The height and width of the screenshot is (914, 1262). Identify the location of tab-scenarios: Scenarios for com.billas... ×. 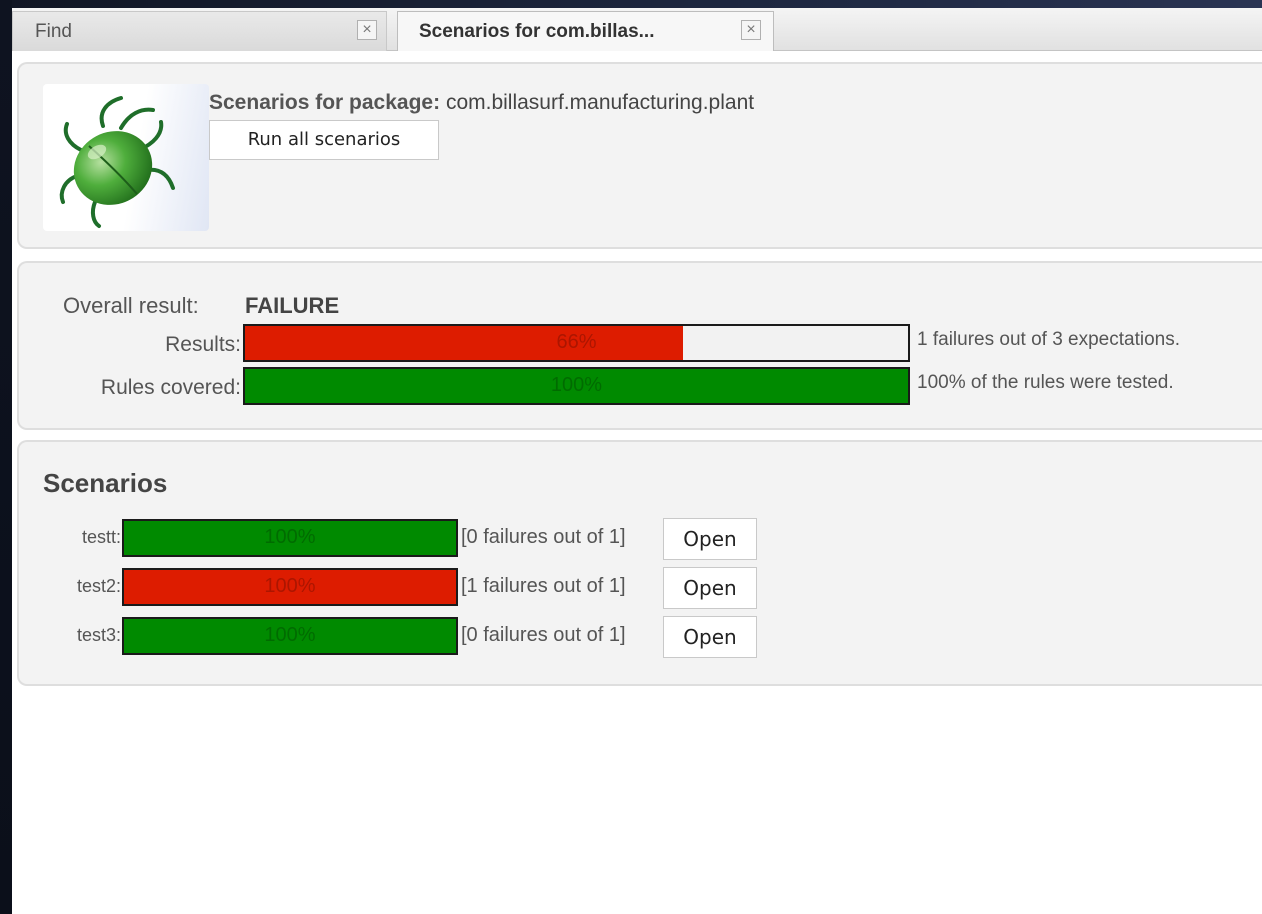
(585, 31).